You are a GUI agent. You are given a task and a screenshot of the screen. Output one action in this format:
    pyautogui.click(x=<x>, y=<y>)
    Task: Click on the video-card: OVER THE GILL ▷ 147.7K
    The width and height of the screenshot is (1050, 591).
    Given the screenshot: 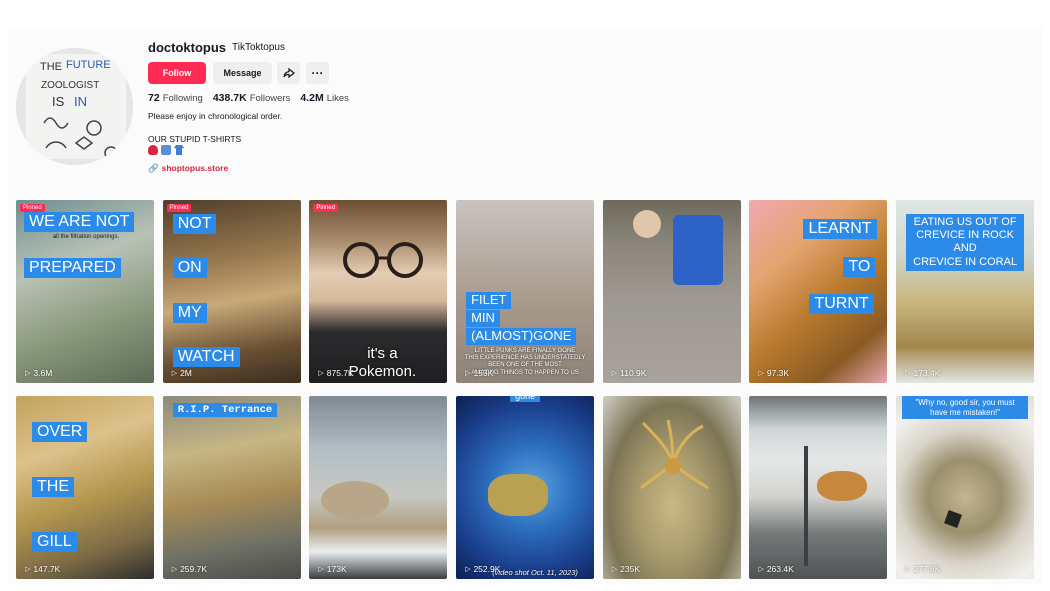 What is the action you would take?
    pyautogui.click(x=85, y=487)
    